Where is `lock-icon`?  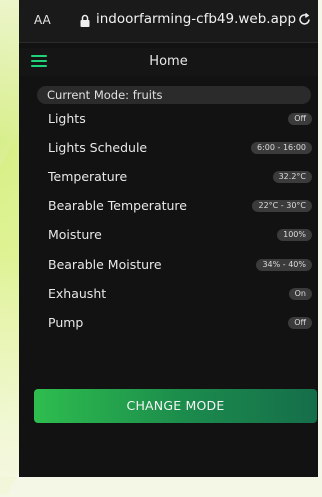 lock-icon is located at coordinates (85, 20).